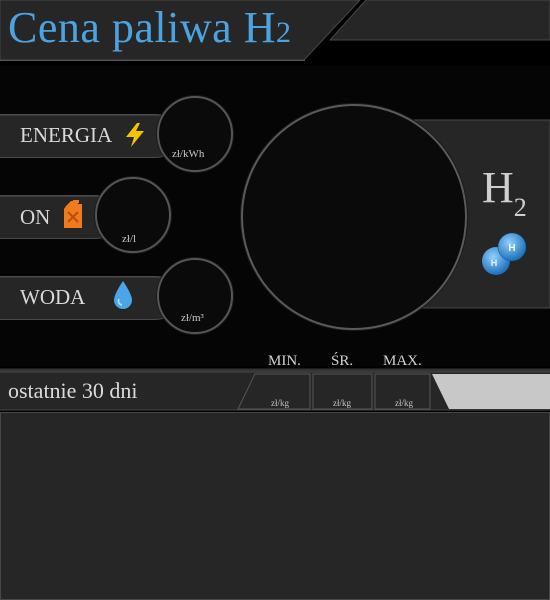  I want to click on atom-label-2: H, so click(494, 263).